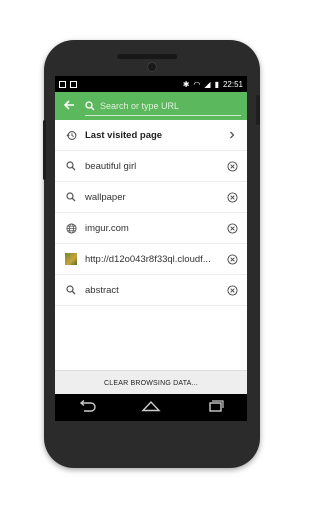 This screenshot has width=320, height=512. I want to click on search-box, so click(163, 106).